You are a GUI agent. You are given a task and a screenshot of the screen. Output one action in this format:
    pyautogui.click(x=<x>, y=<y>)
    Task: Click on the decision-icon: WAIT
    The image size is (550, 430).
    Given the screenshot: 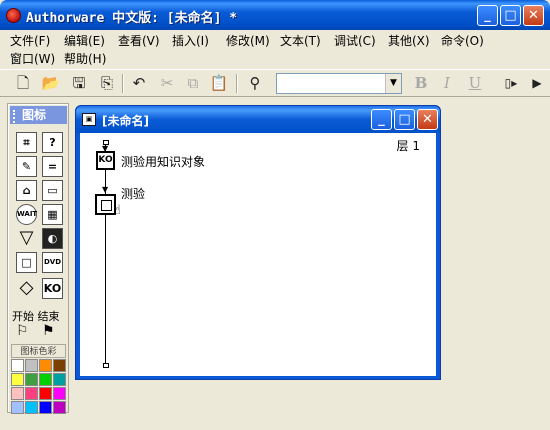 What is the action you would take?
    pyautogui.click(x=26, y=214)
    